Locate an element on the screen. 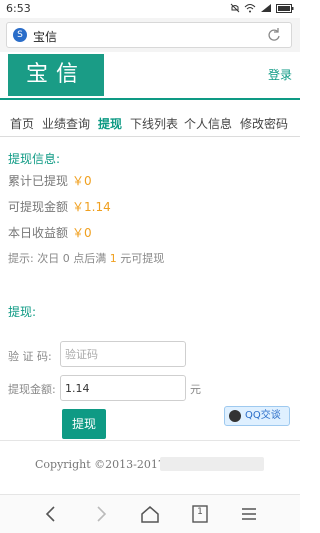 The width and height of the screenshot is (320, 533). hint-prefix: 提示: 次日 0 点后满 is located at coordinates (57, 258).